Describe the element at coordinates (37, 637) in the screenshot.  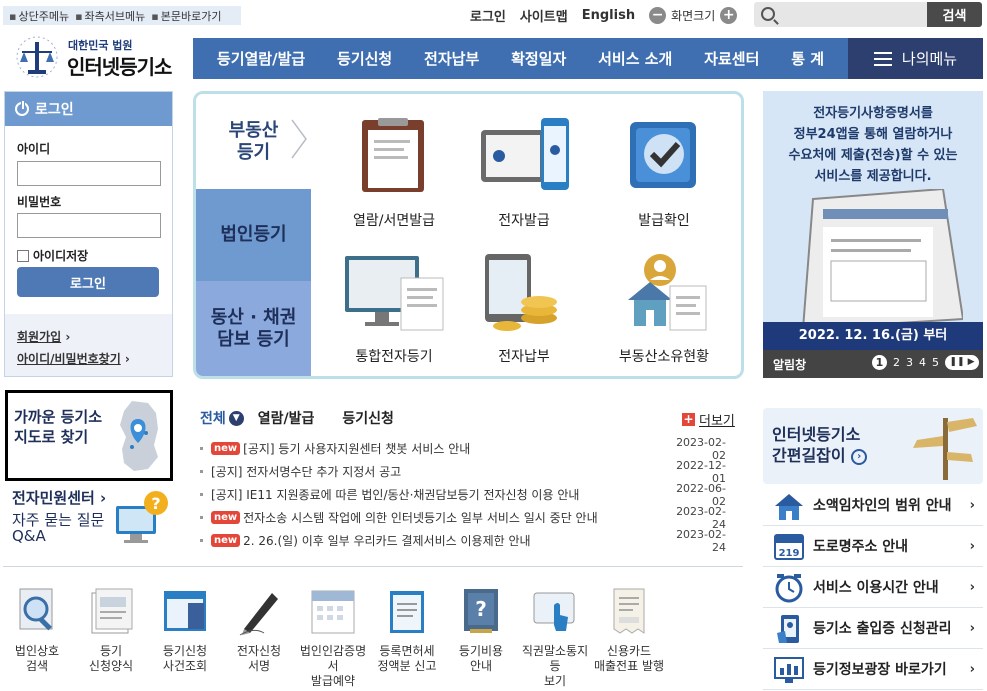
I see `quick-corporate-name-search: 법인상호 검색` at that location.